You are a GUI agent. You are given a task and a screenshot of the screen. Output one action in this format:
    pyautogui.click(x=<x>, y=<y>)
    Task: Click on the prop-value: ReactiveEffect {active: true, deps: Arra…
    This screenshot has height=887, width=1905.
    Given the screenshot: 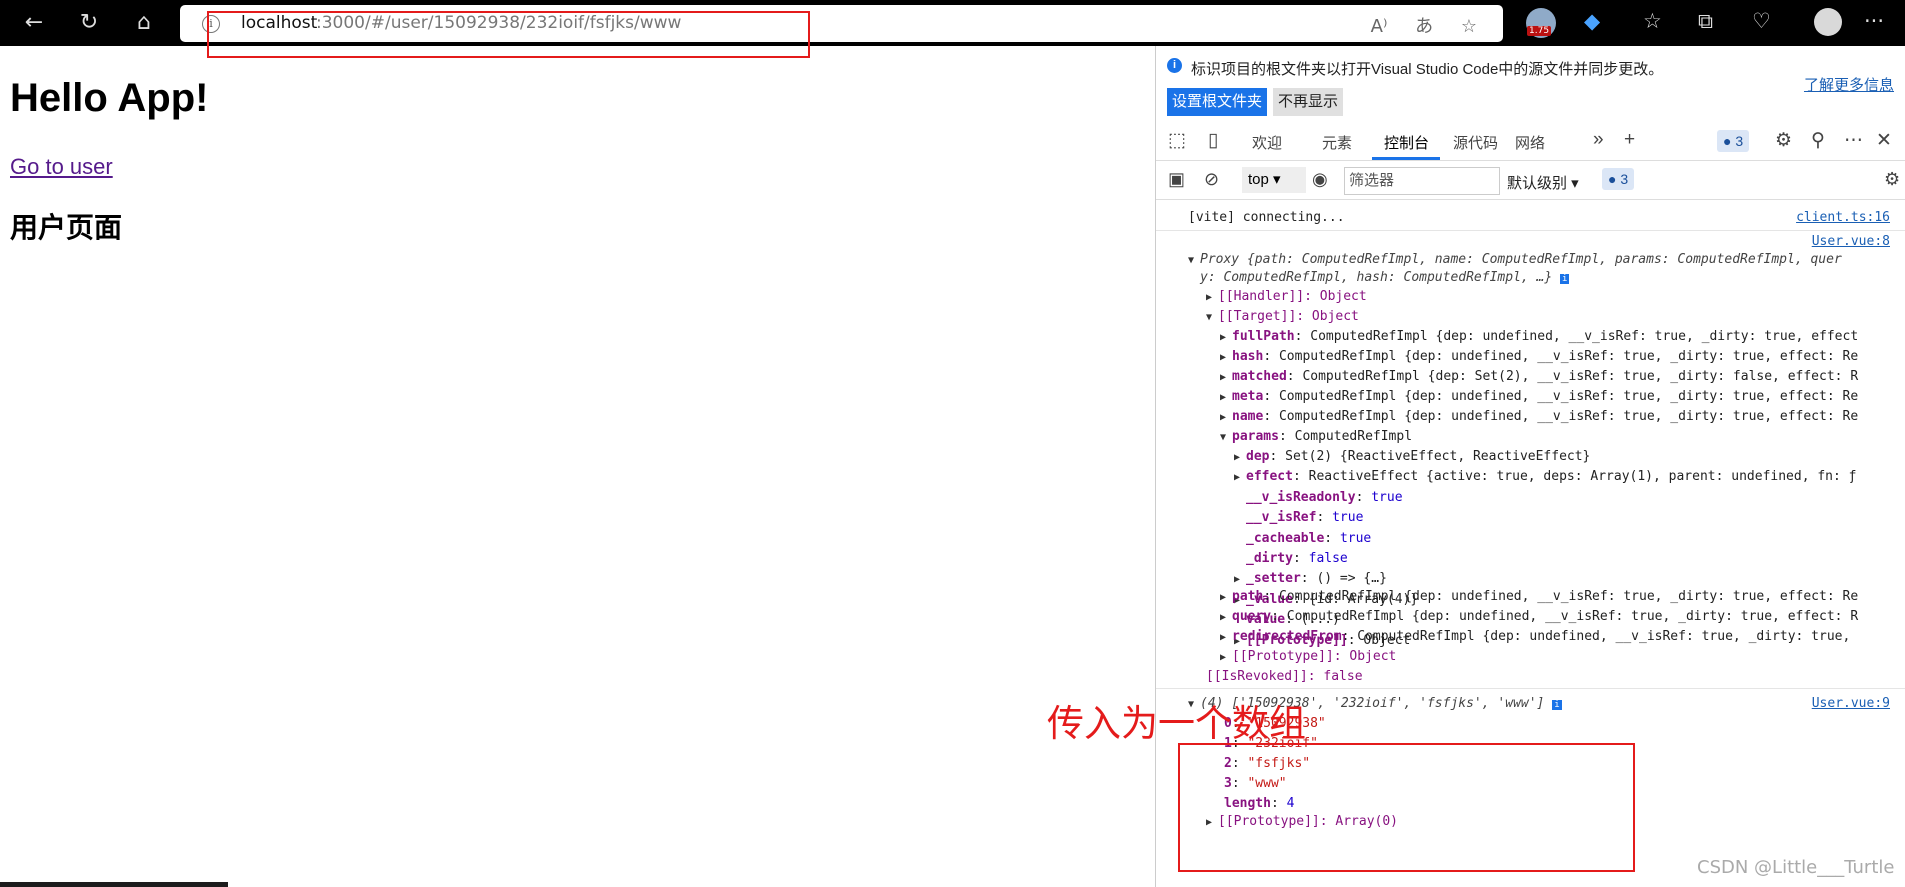 What is the action you would take?
    pyautogui.click(x=1582, y=477)
    